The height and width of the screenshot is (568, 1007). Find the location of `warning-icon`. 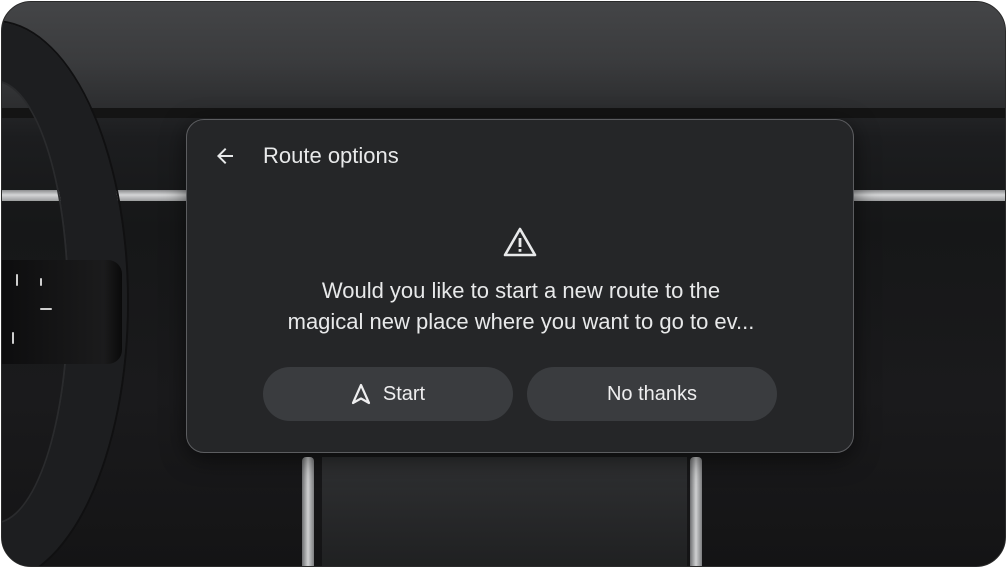

warning-icon is located at coordinates (520, 242).